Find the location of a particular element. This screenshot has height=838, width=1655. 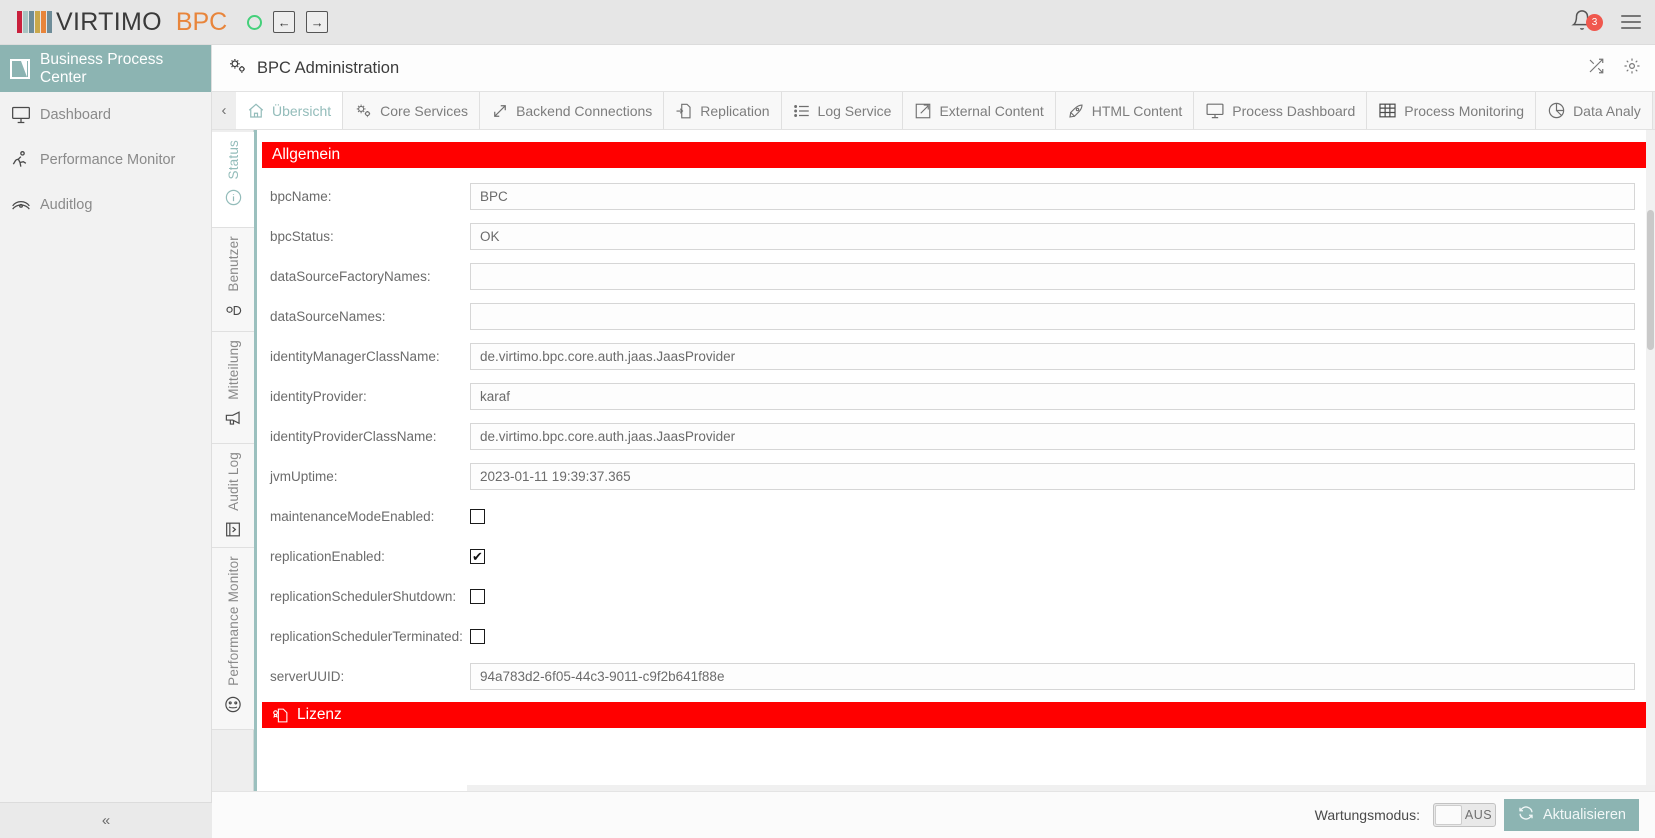

form-row: maintenanceModeEnabled: is located at coordinates (952, 516).